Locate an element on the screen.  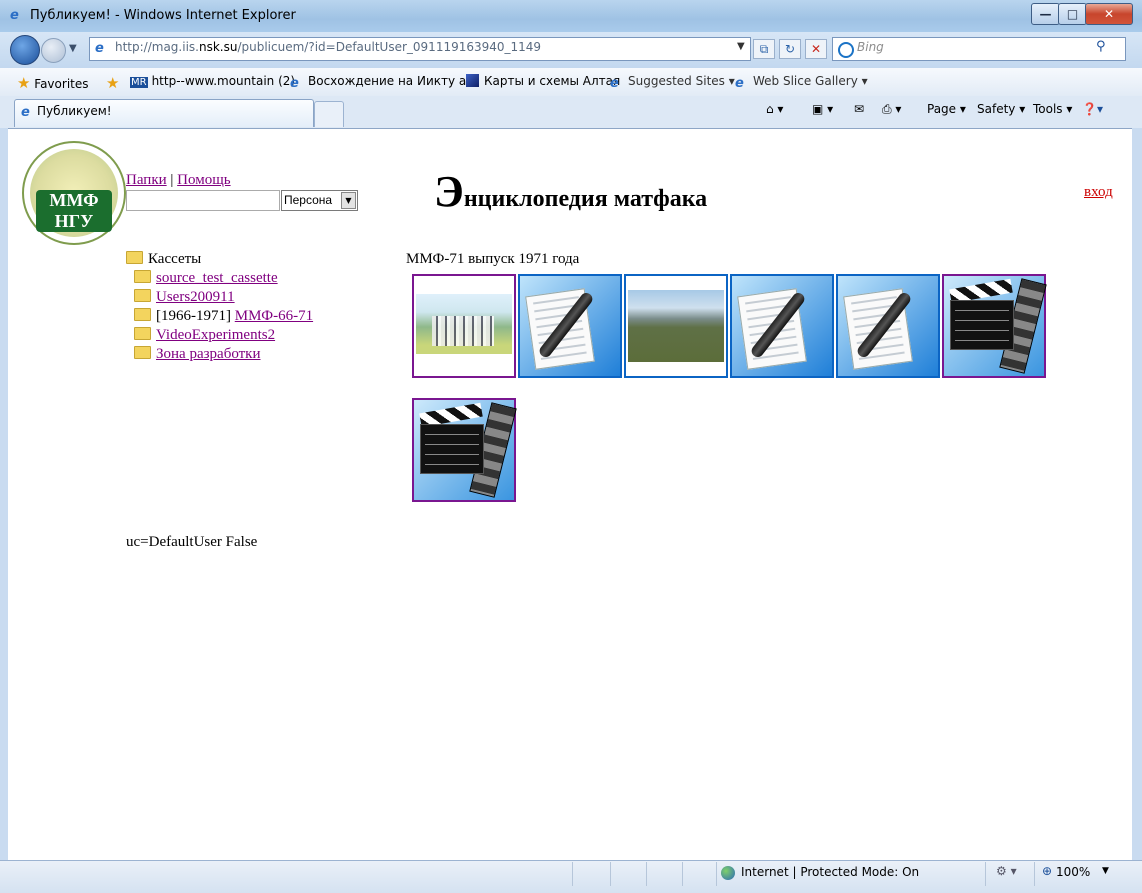
stop-button: ✕ is located at coordinates (816, 49).